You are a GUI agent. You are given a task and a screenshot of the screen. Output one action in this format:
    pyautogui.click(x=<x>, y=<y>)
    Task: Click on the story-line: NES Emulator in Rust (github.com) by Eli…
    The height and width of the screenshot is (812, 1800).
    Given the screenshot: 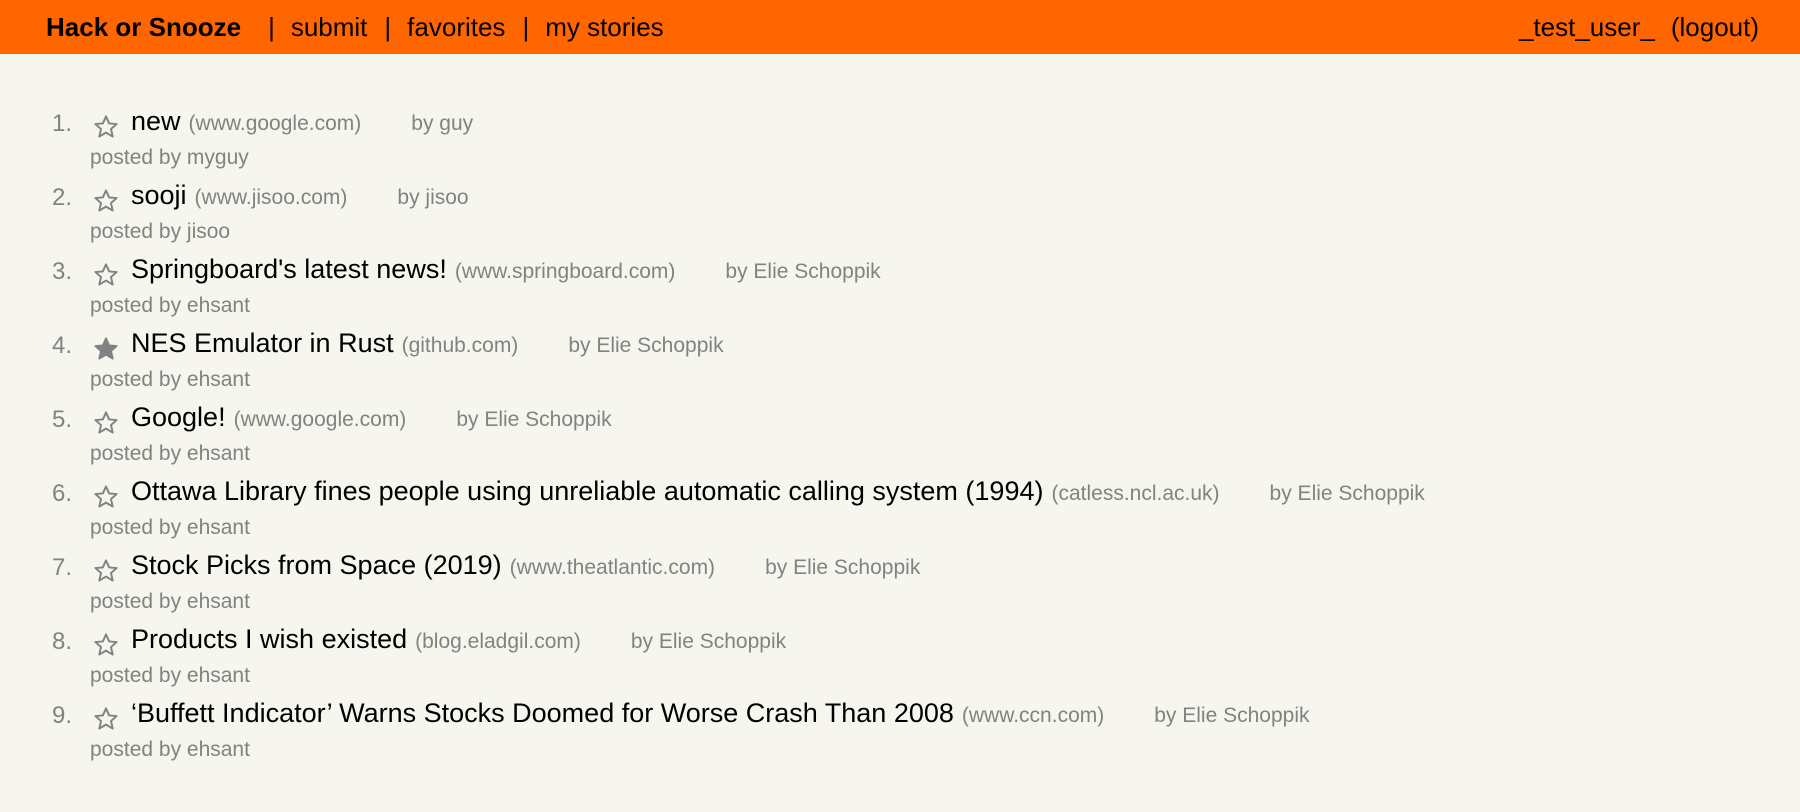 What is the action you would take?
    pyautogui.click(x=427, y=343)
    